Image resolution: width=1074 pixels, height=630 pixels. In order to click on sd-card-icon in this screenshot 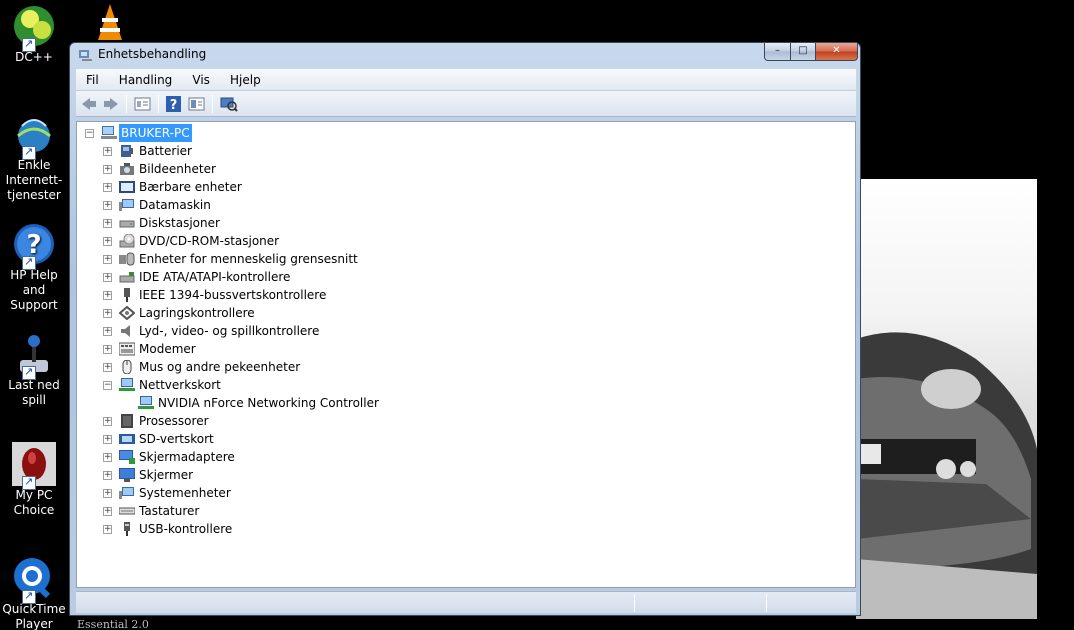, I will do `click(127, 439)`.